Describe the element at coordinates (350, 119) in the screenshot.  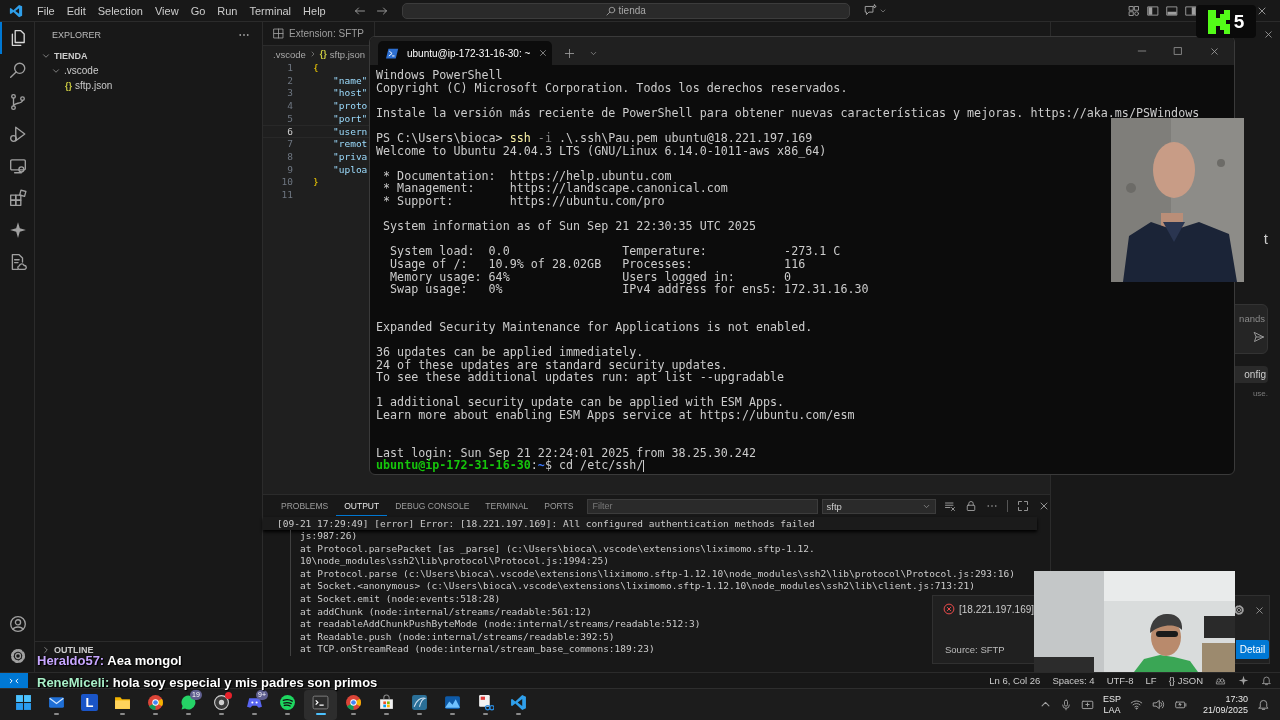
I see `code-text: "port"` at that location.